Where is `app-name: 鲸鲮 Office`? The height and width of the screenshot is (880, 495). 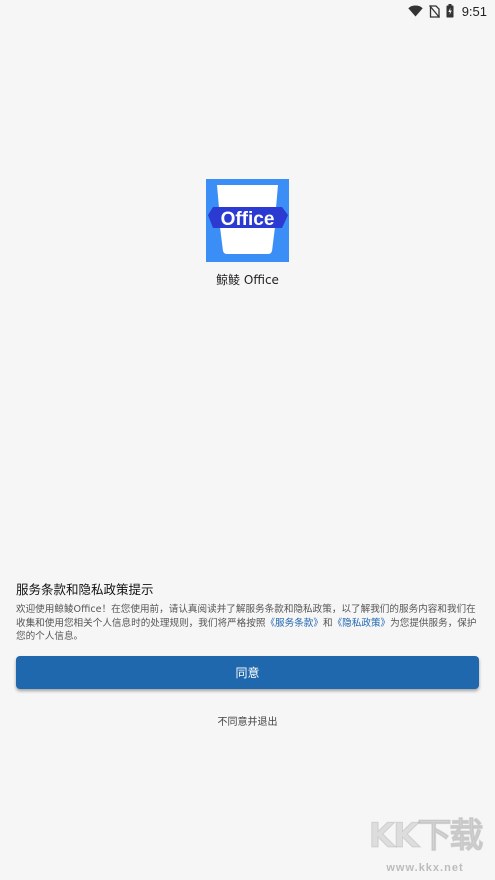 app-name: 鲸鲮 Office is located at coordinates (247, 280).